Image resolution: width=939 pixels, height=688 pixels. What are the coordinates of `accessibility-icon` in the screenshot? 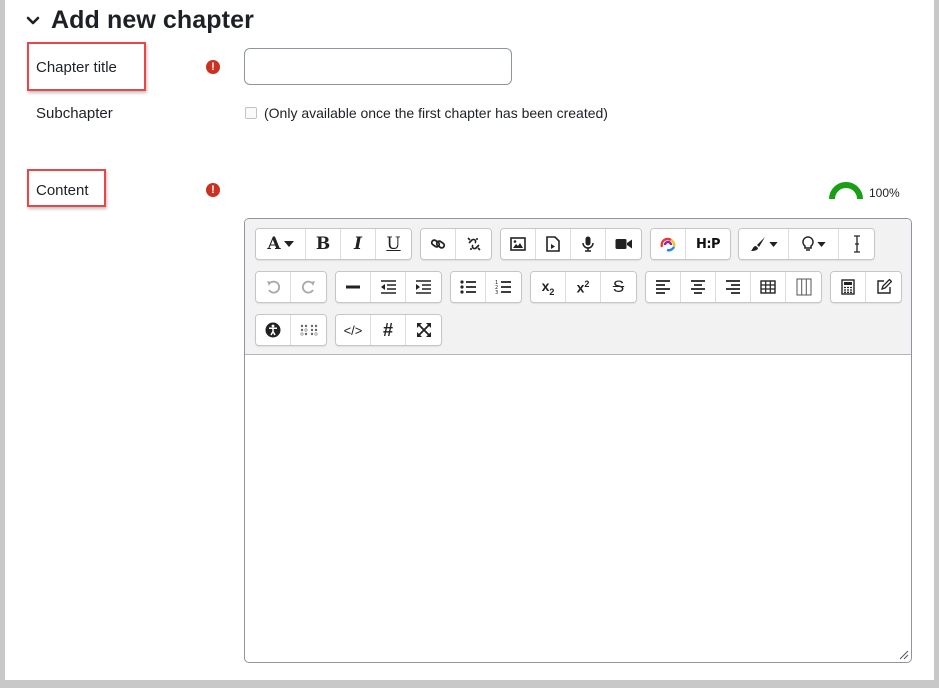 It's located at (273, 330).